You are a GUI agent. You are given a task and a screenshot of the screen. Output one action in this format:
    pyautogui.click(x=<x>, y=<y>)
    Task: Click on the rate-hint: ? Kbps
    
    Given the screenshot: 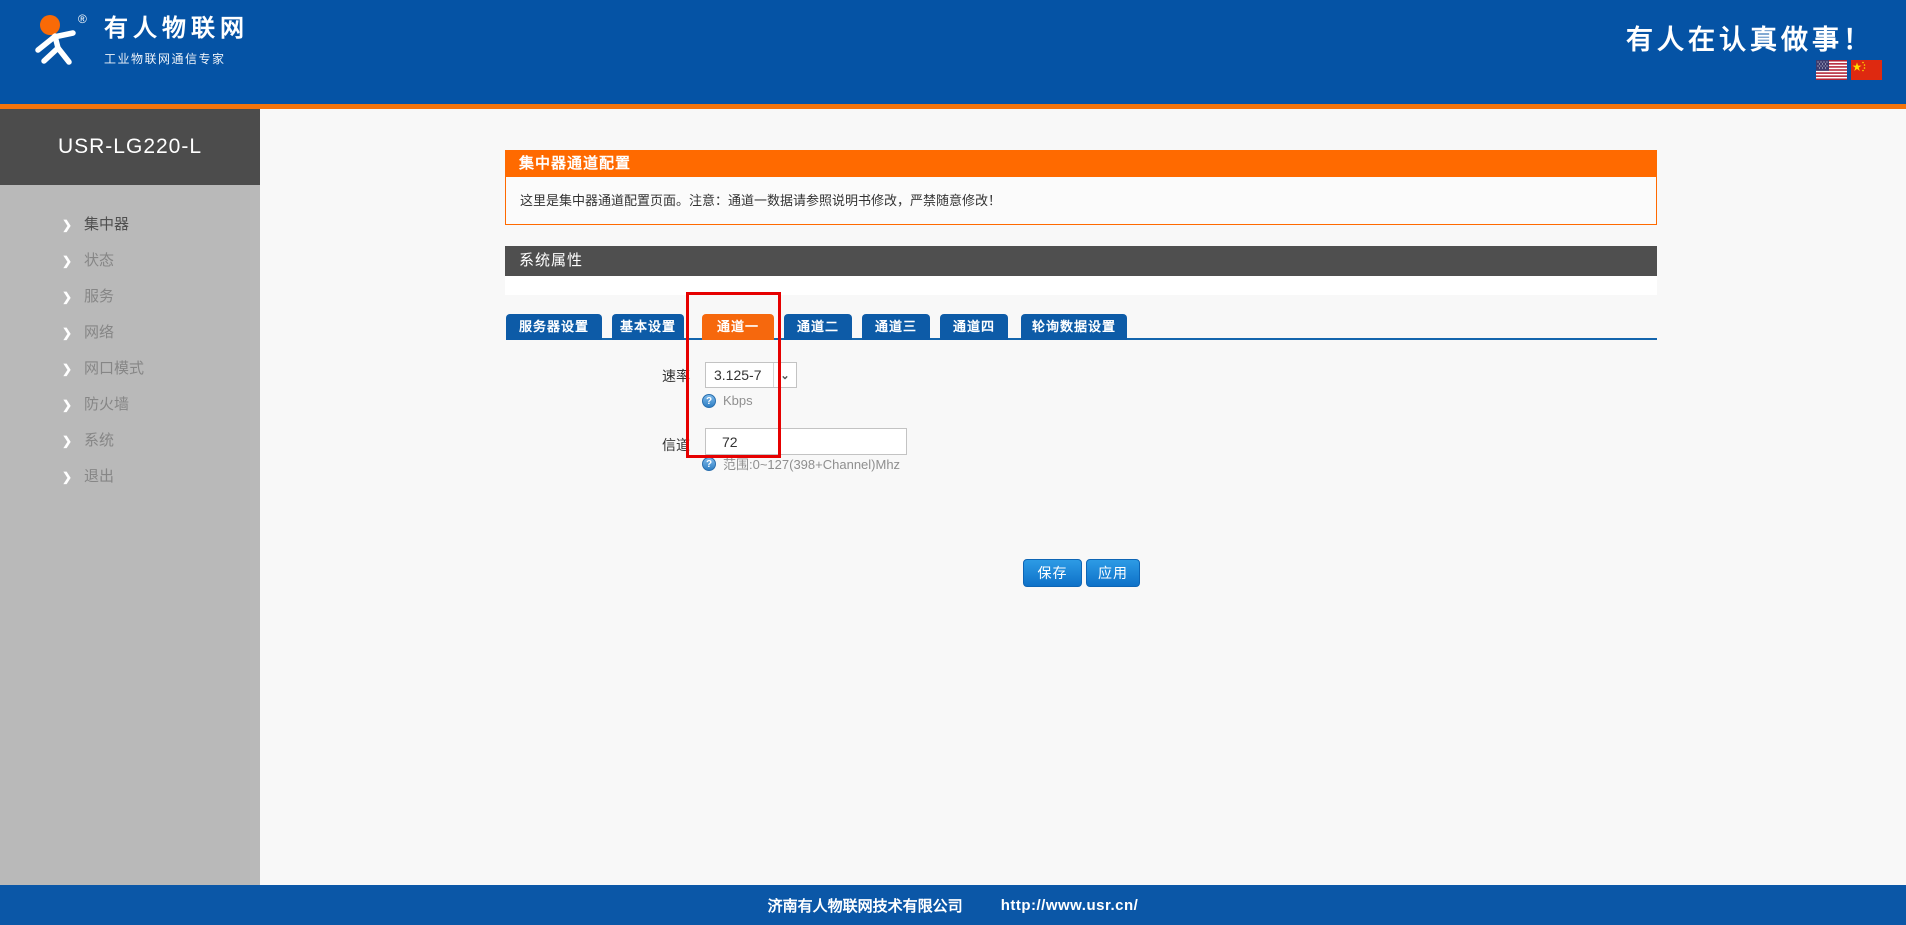 What is the action you would take?
    pyautogui.click(x=727, y=400)
    